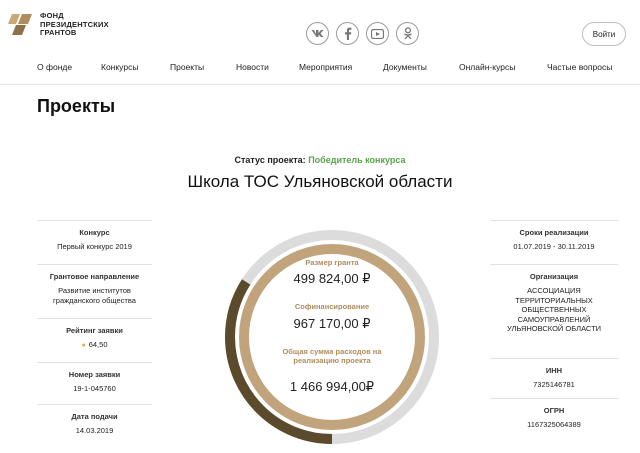  I want to click on application-number-value: 19-1-045760, so click(94, 388).